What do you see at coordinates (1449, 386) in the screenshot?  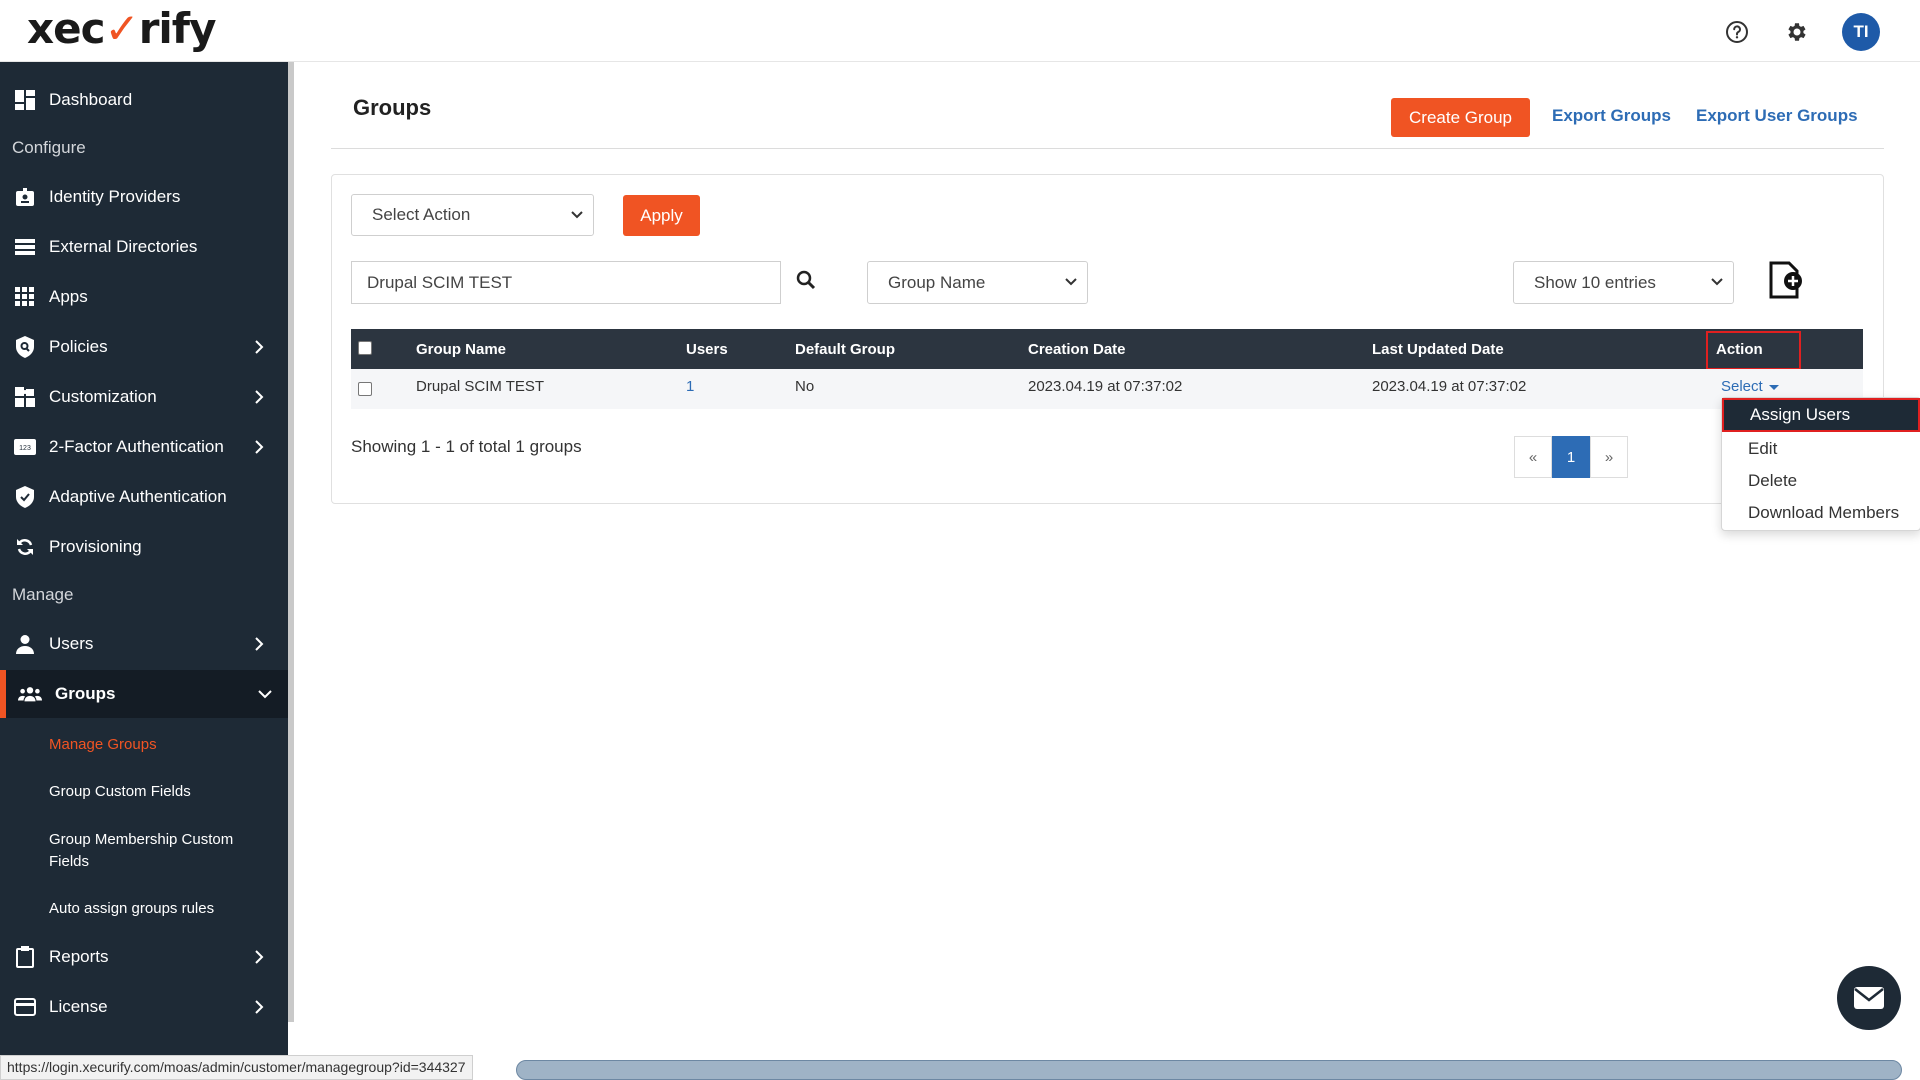 I see `cell-last-updated-date: 2023.04.19 at 07:37:02` at bounding box center [1449, 386].